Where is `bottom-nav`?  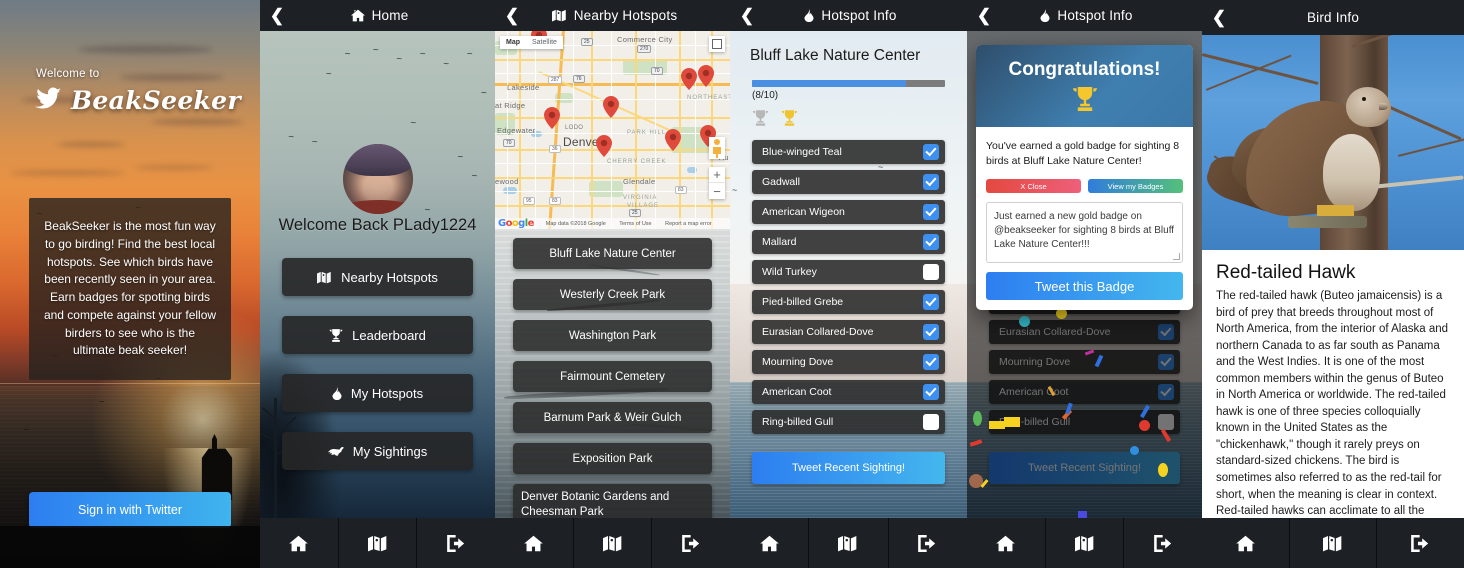
bottom-nav is located at coordinates (1333, 543).